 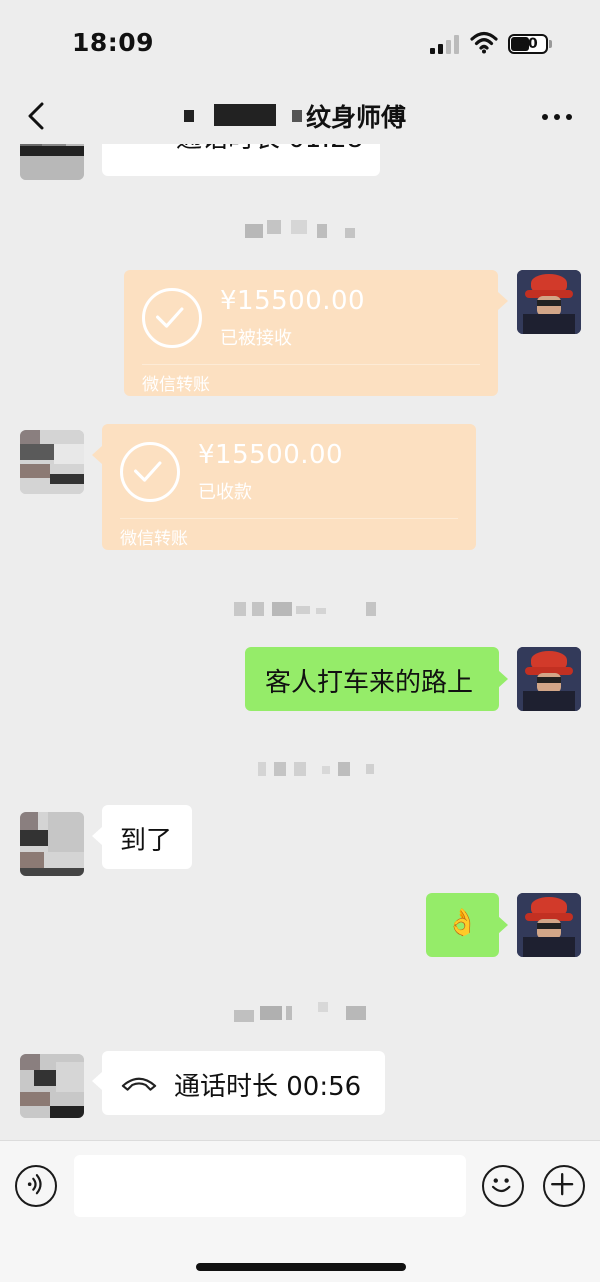 What do you see at coordinates (503, 1186) in the screenshot?
I see `emoji-icon` at bounding box center [503, 1186].